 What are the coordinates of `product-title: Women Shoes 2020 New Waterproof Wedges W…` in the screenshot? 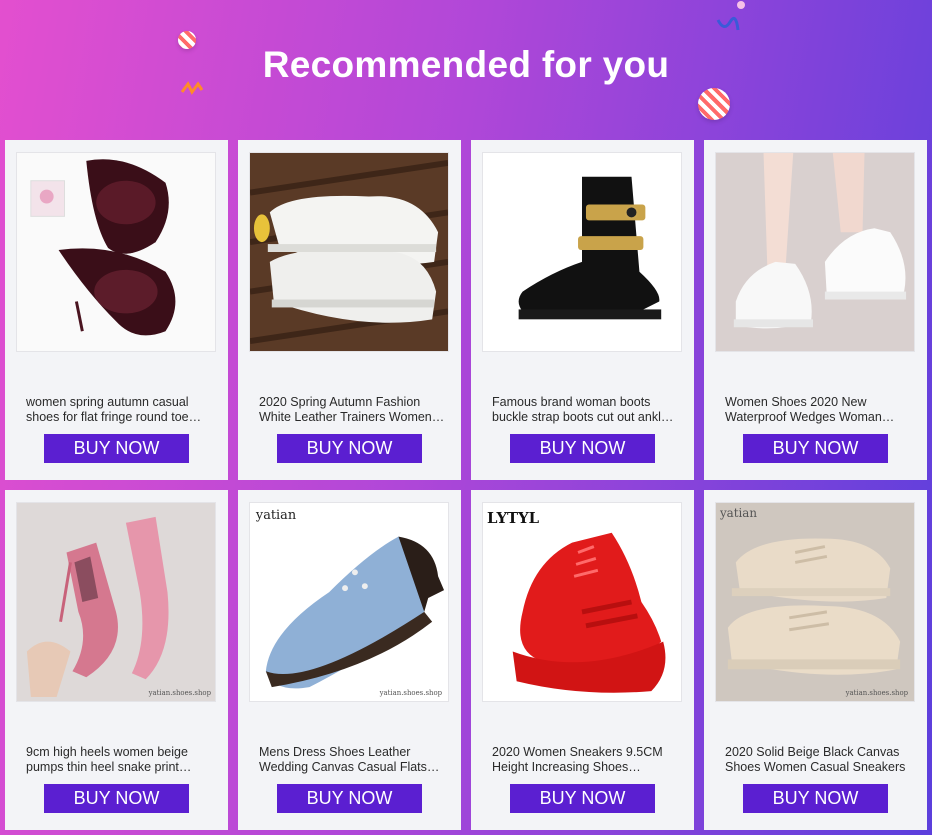 It's located at (818, 410).